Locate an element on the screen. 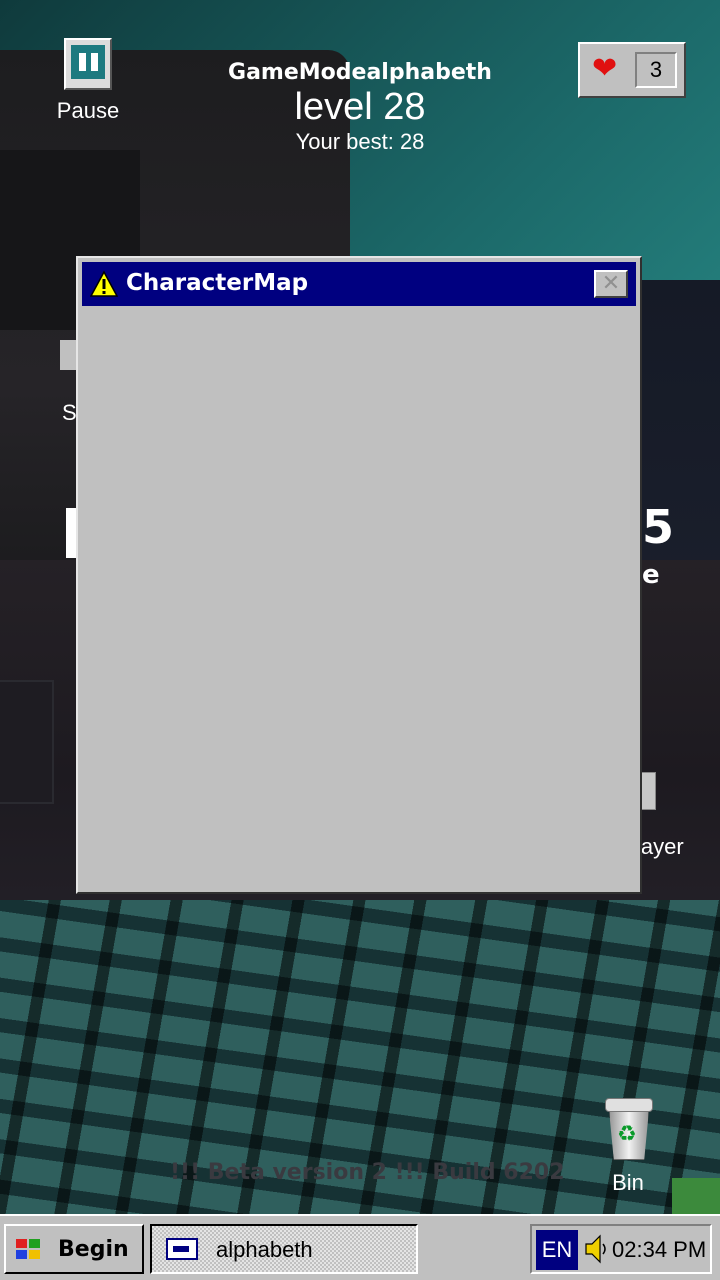 The width and height of the screenshot is (720, 1280). beta-watermark: !!! Beta version 2 !!! Build 6202 is located at coordinates (367, 1172).